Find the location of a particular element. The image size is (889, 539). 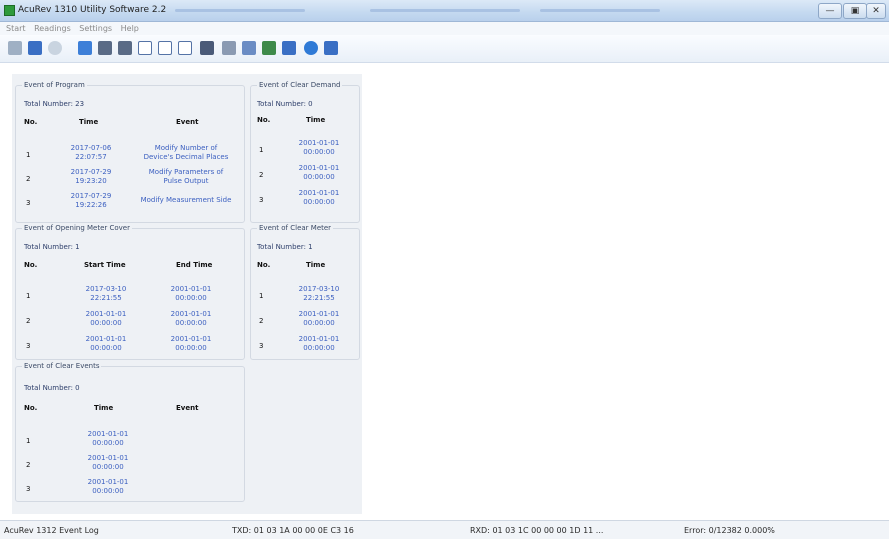

maximize-button: ▣ is located at coordinates (855, 11).